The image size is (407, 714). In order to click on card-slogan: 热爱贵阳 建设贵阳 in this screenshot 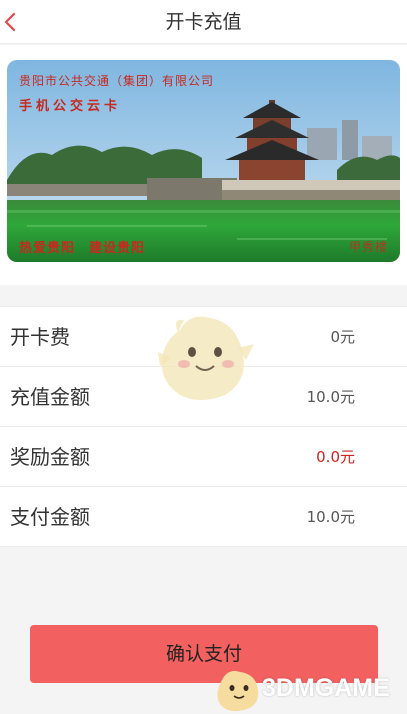, I will do `click(82, 248)`.